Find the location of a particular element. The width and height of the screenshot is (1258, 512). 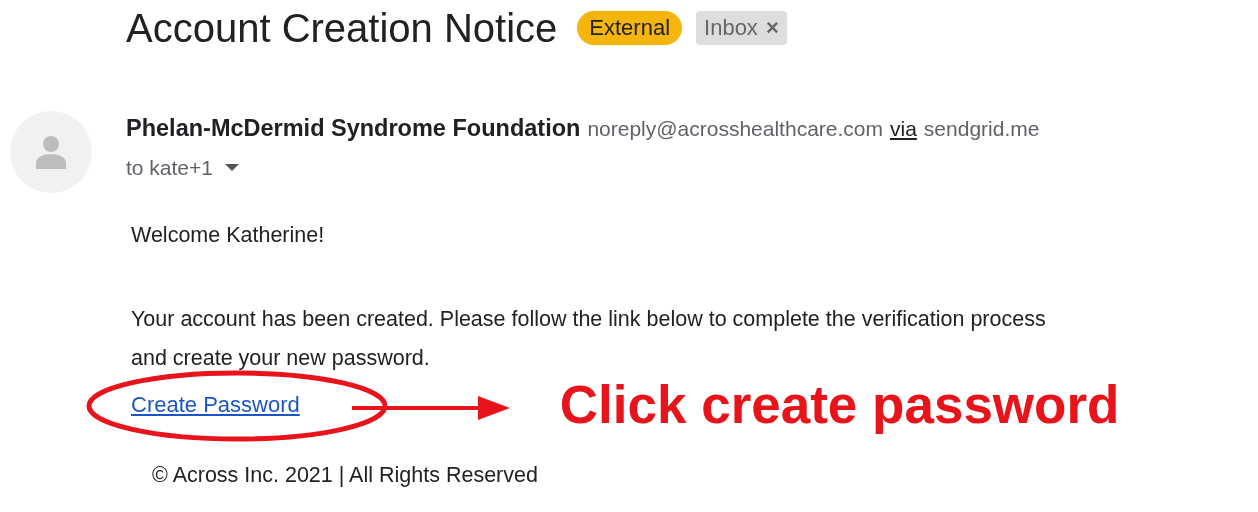

label-text: Inbox is located at coordinates (731, 28).